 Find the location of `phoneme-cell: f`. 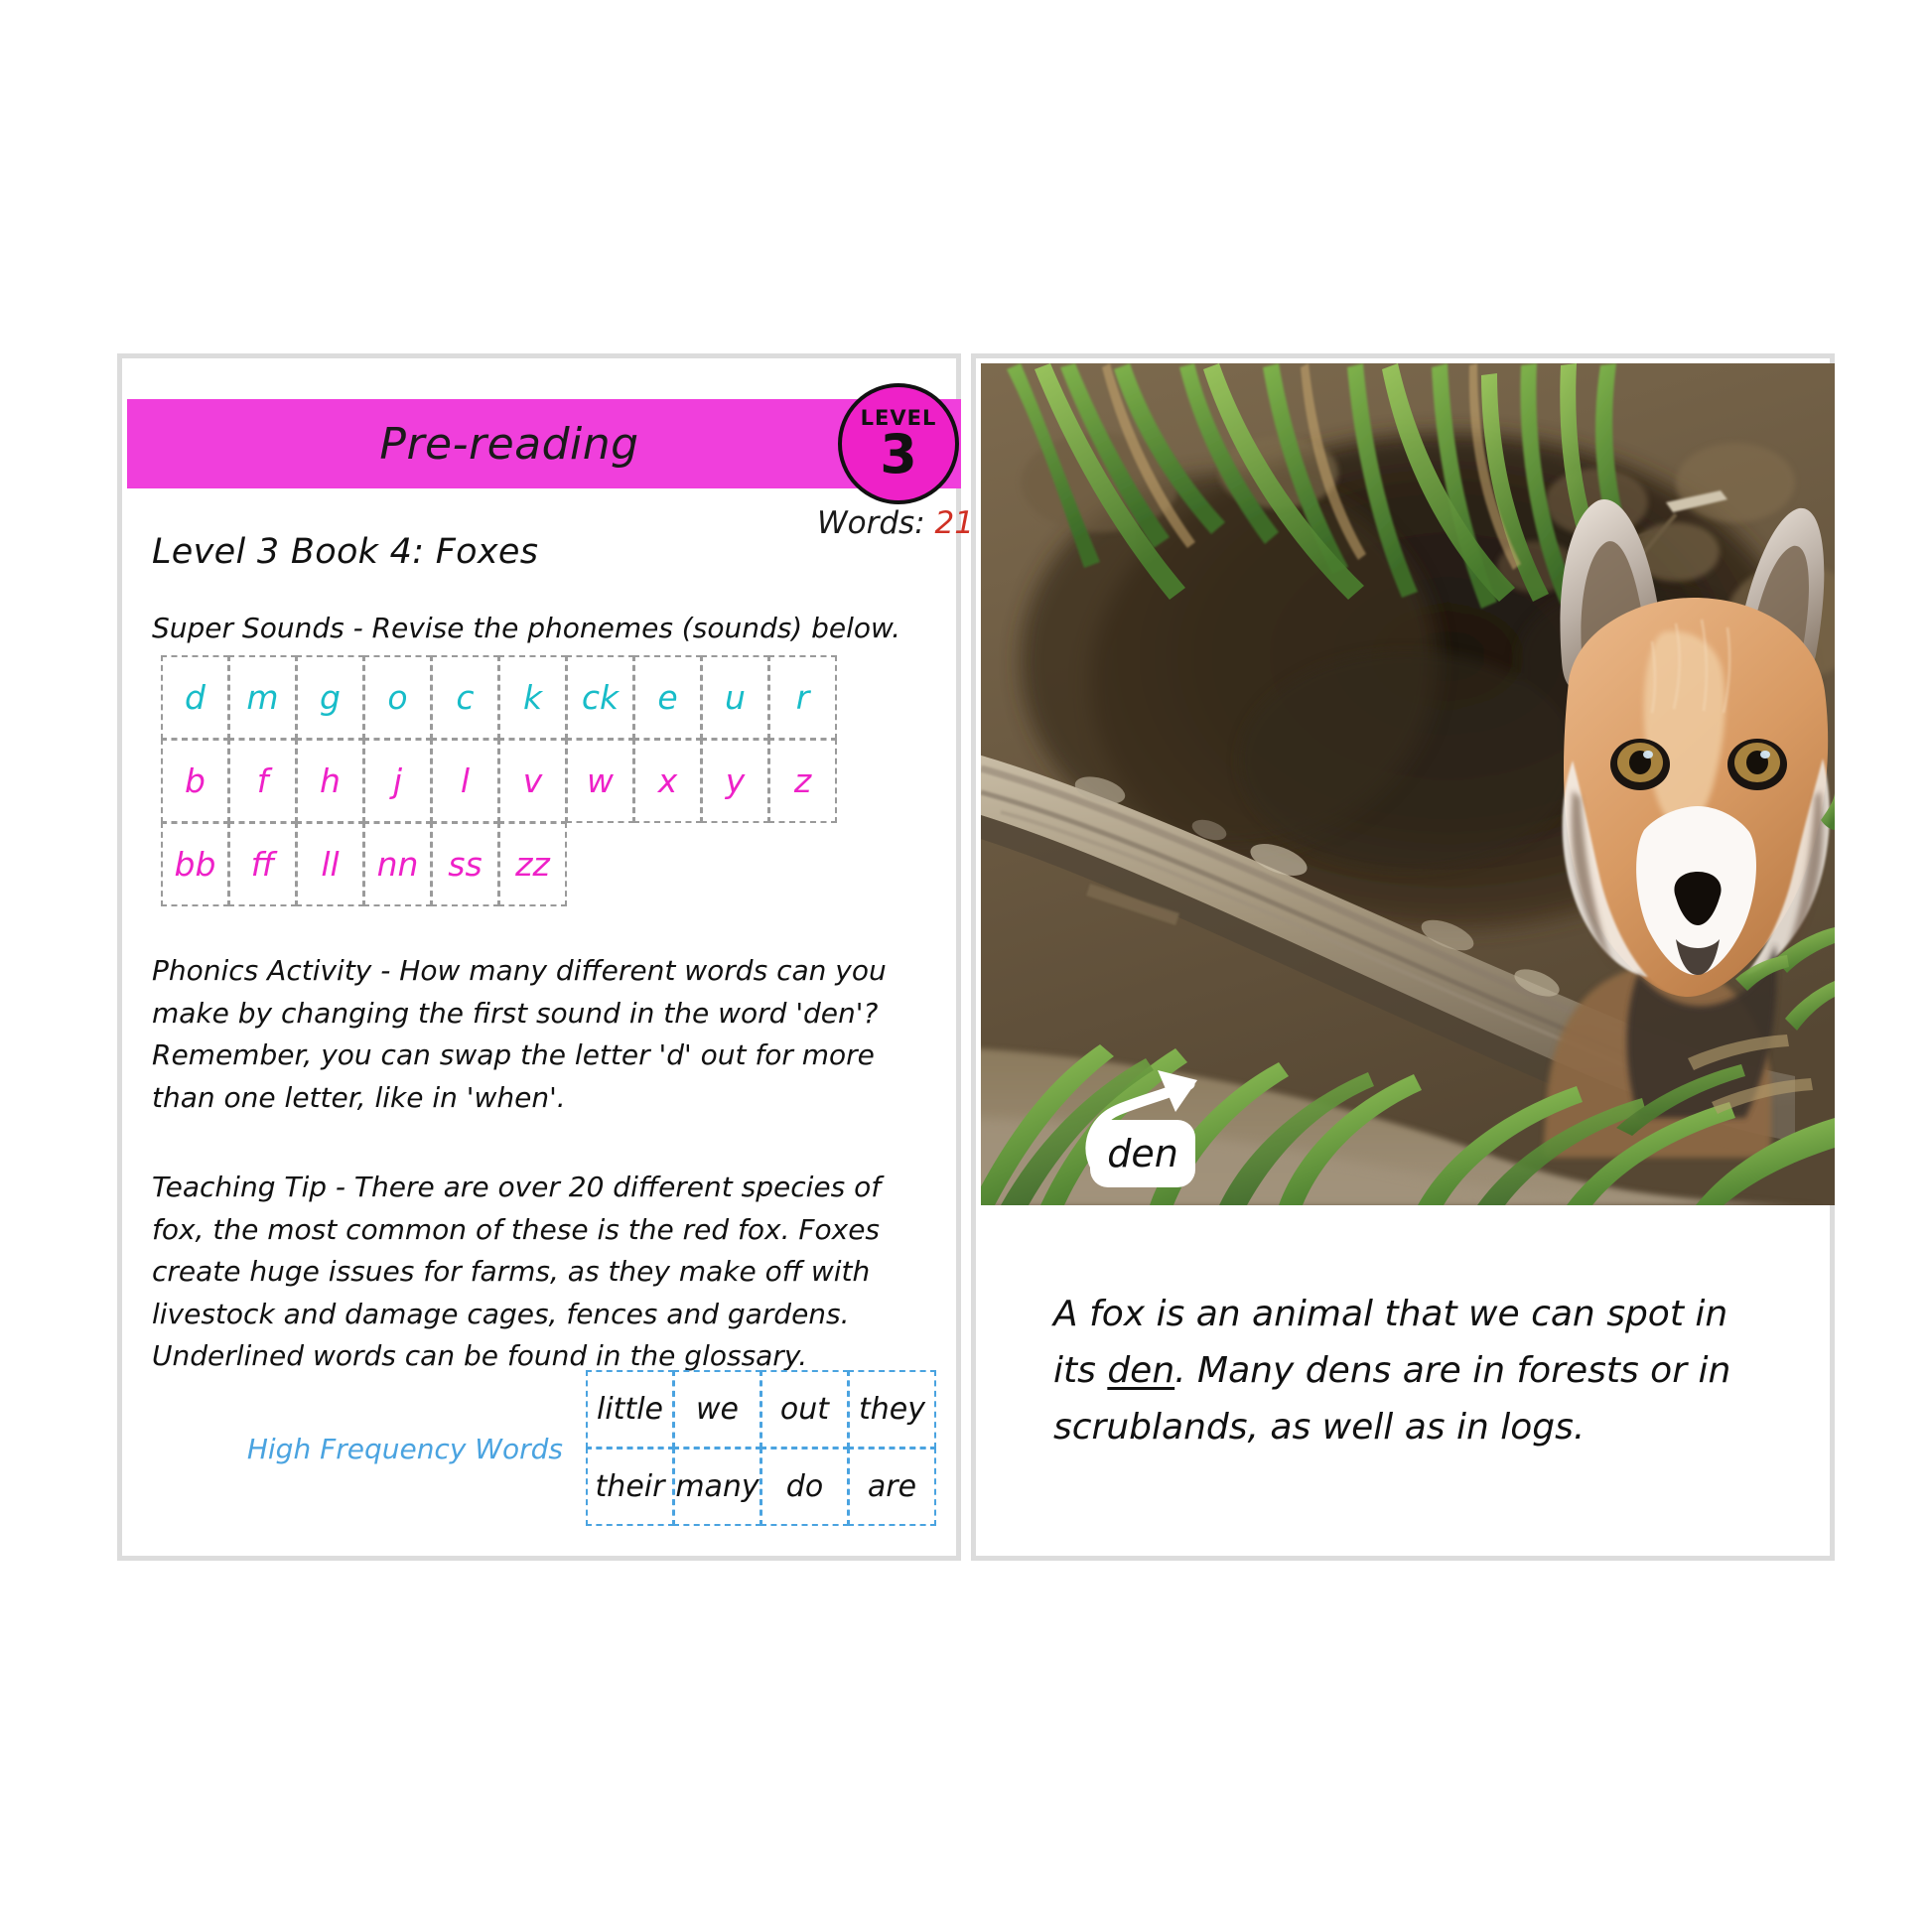

phoneme-cell: f is located at coordinates (263, 781).